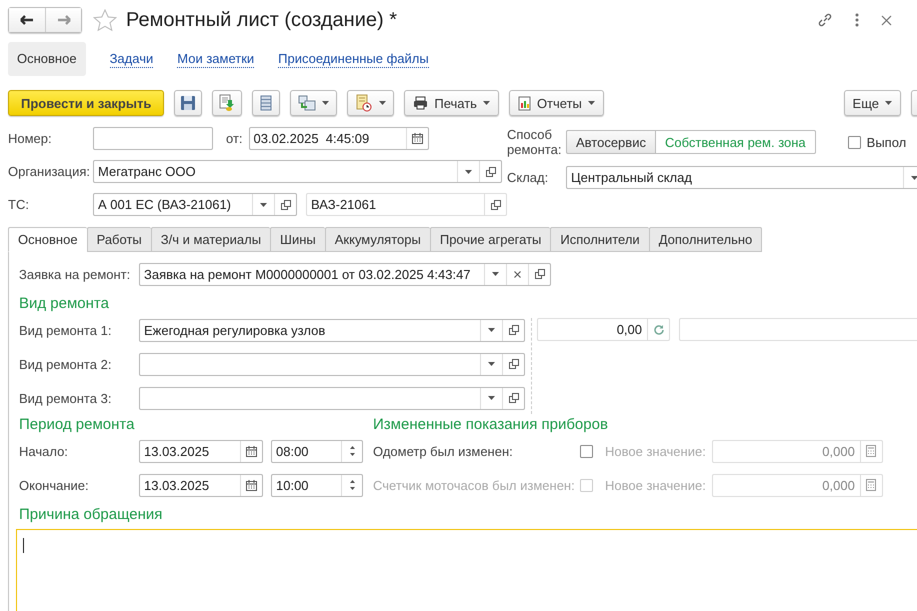 Image resolution: width=917 pixels, height=611 pixels. What do you see at coordinates (556, 103) in the screenshot?
I see `reports-button: Отчеты` at bounding box center [556, 103].